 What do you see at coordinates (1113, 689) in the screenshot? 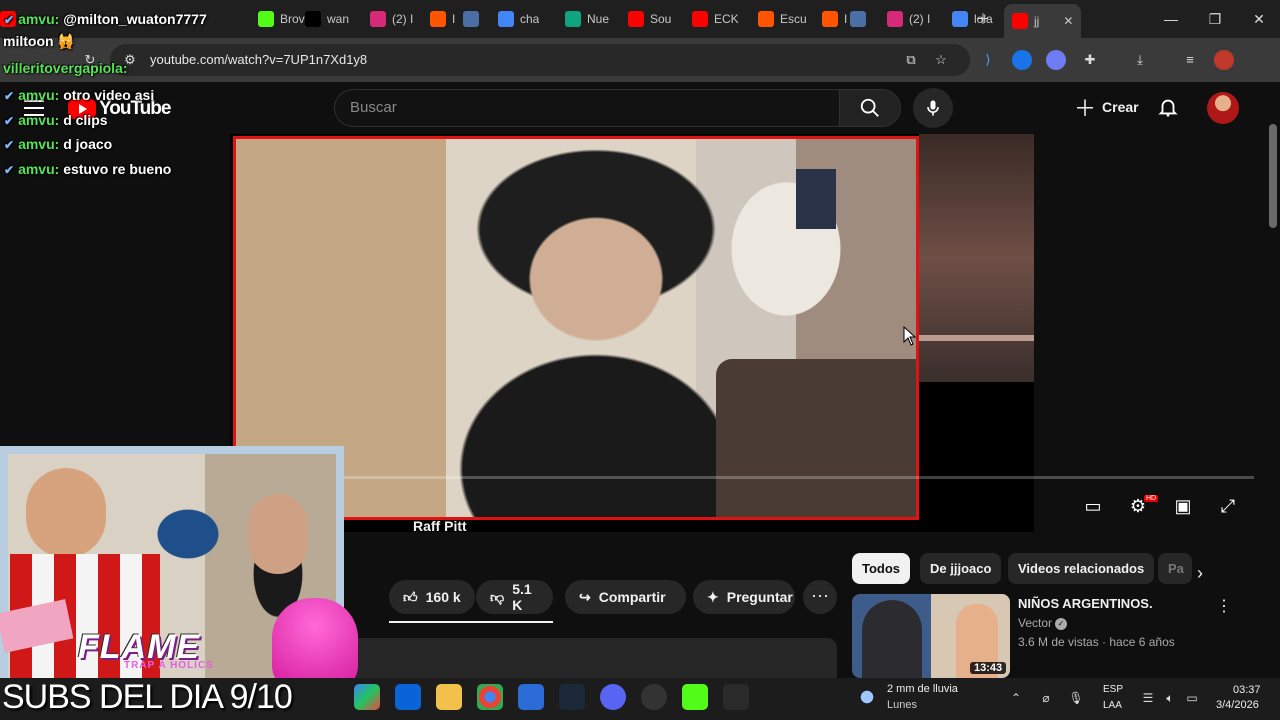
I see `language-code: ESP` at bounding box center [1113, 689].